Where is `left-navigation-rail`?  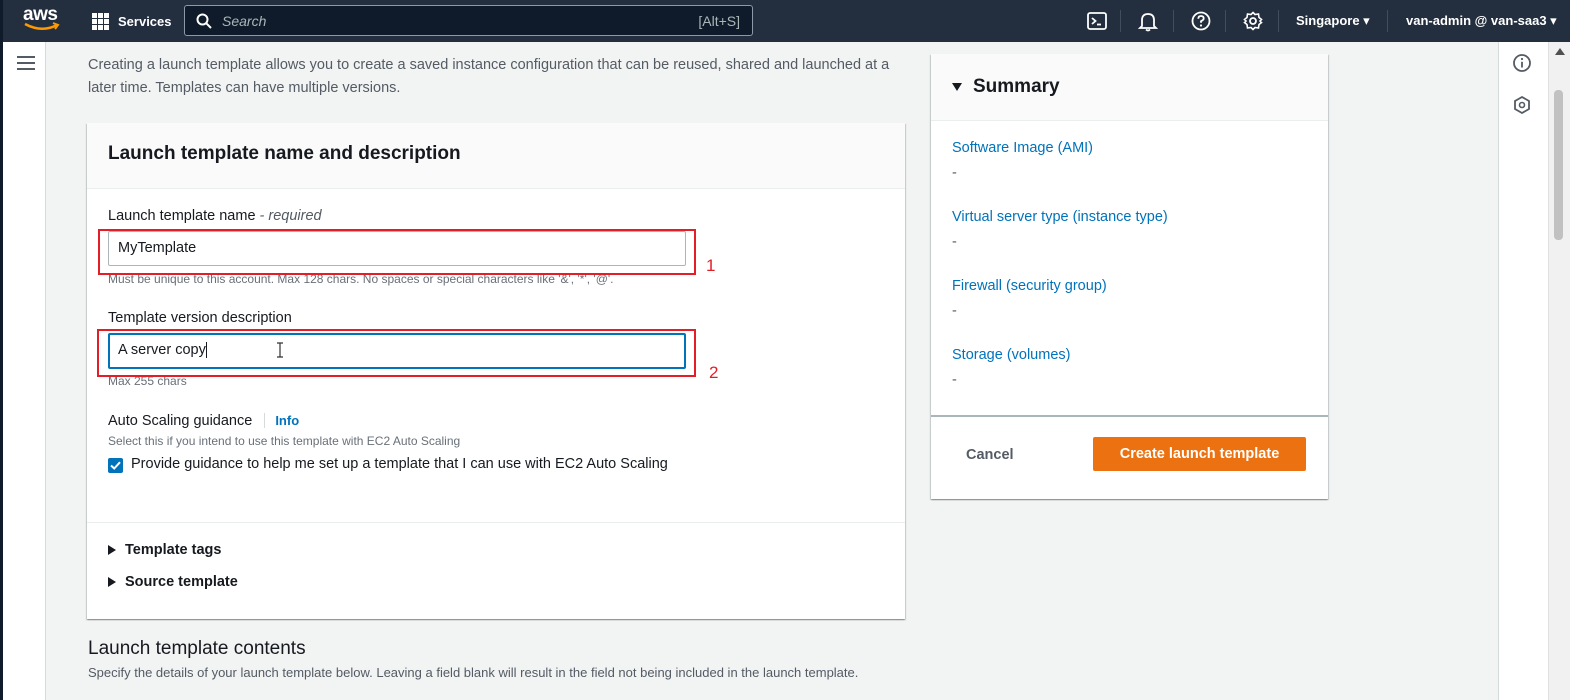
left-navigation-rail is located at coordinates (23, 371).